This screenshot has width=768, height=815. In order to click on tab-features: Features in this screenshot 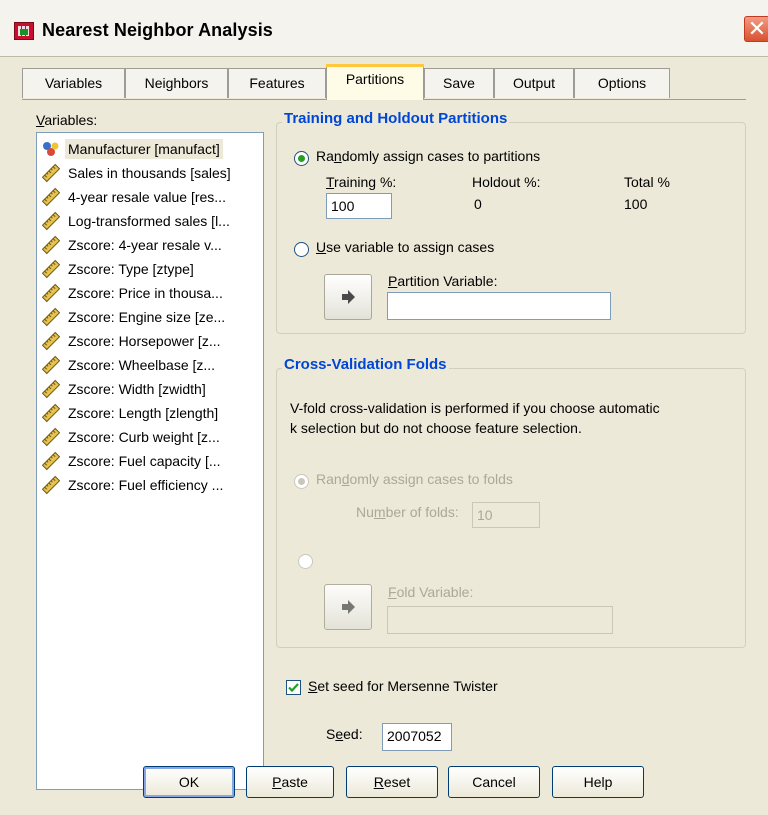, I will do `click(277, 83)`.